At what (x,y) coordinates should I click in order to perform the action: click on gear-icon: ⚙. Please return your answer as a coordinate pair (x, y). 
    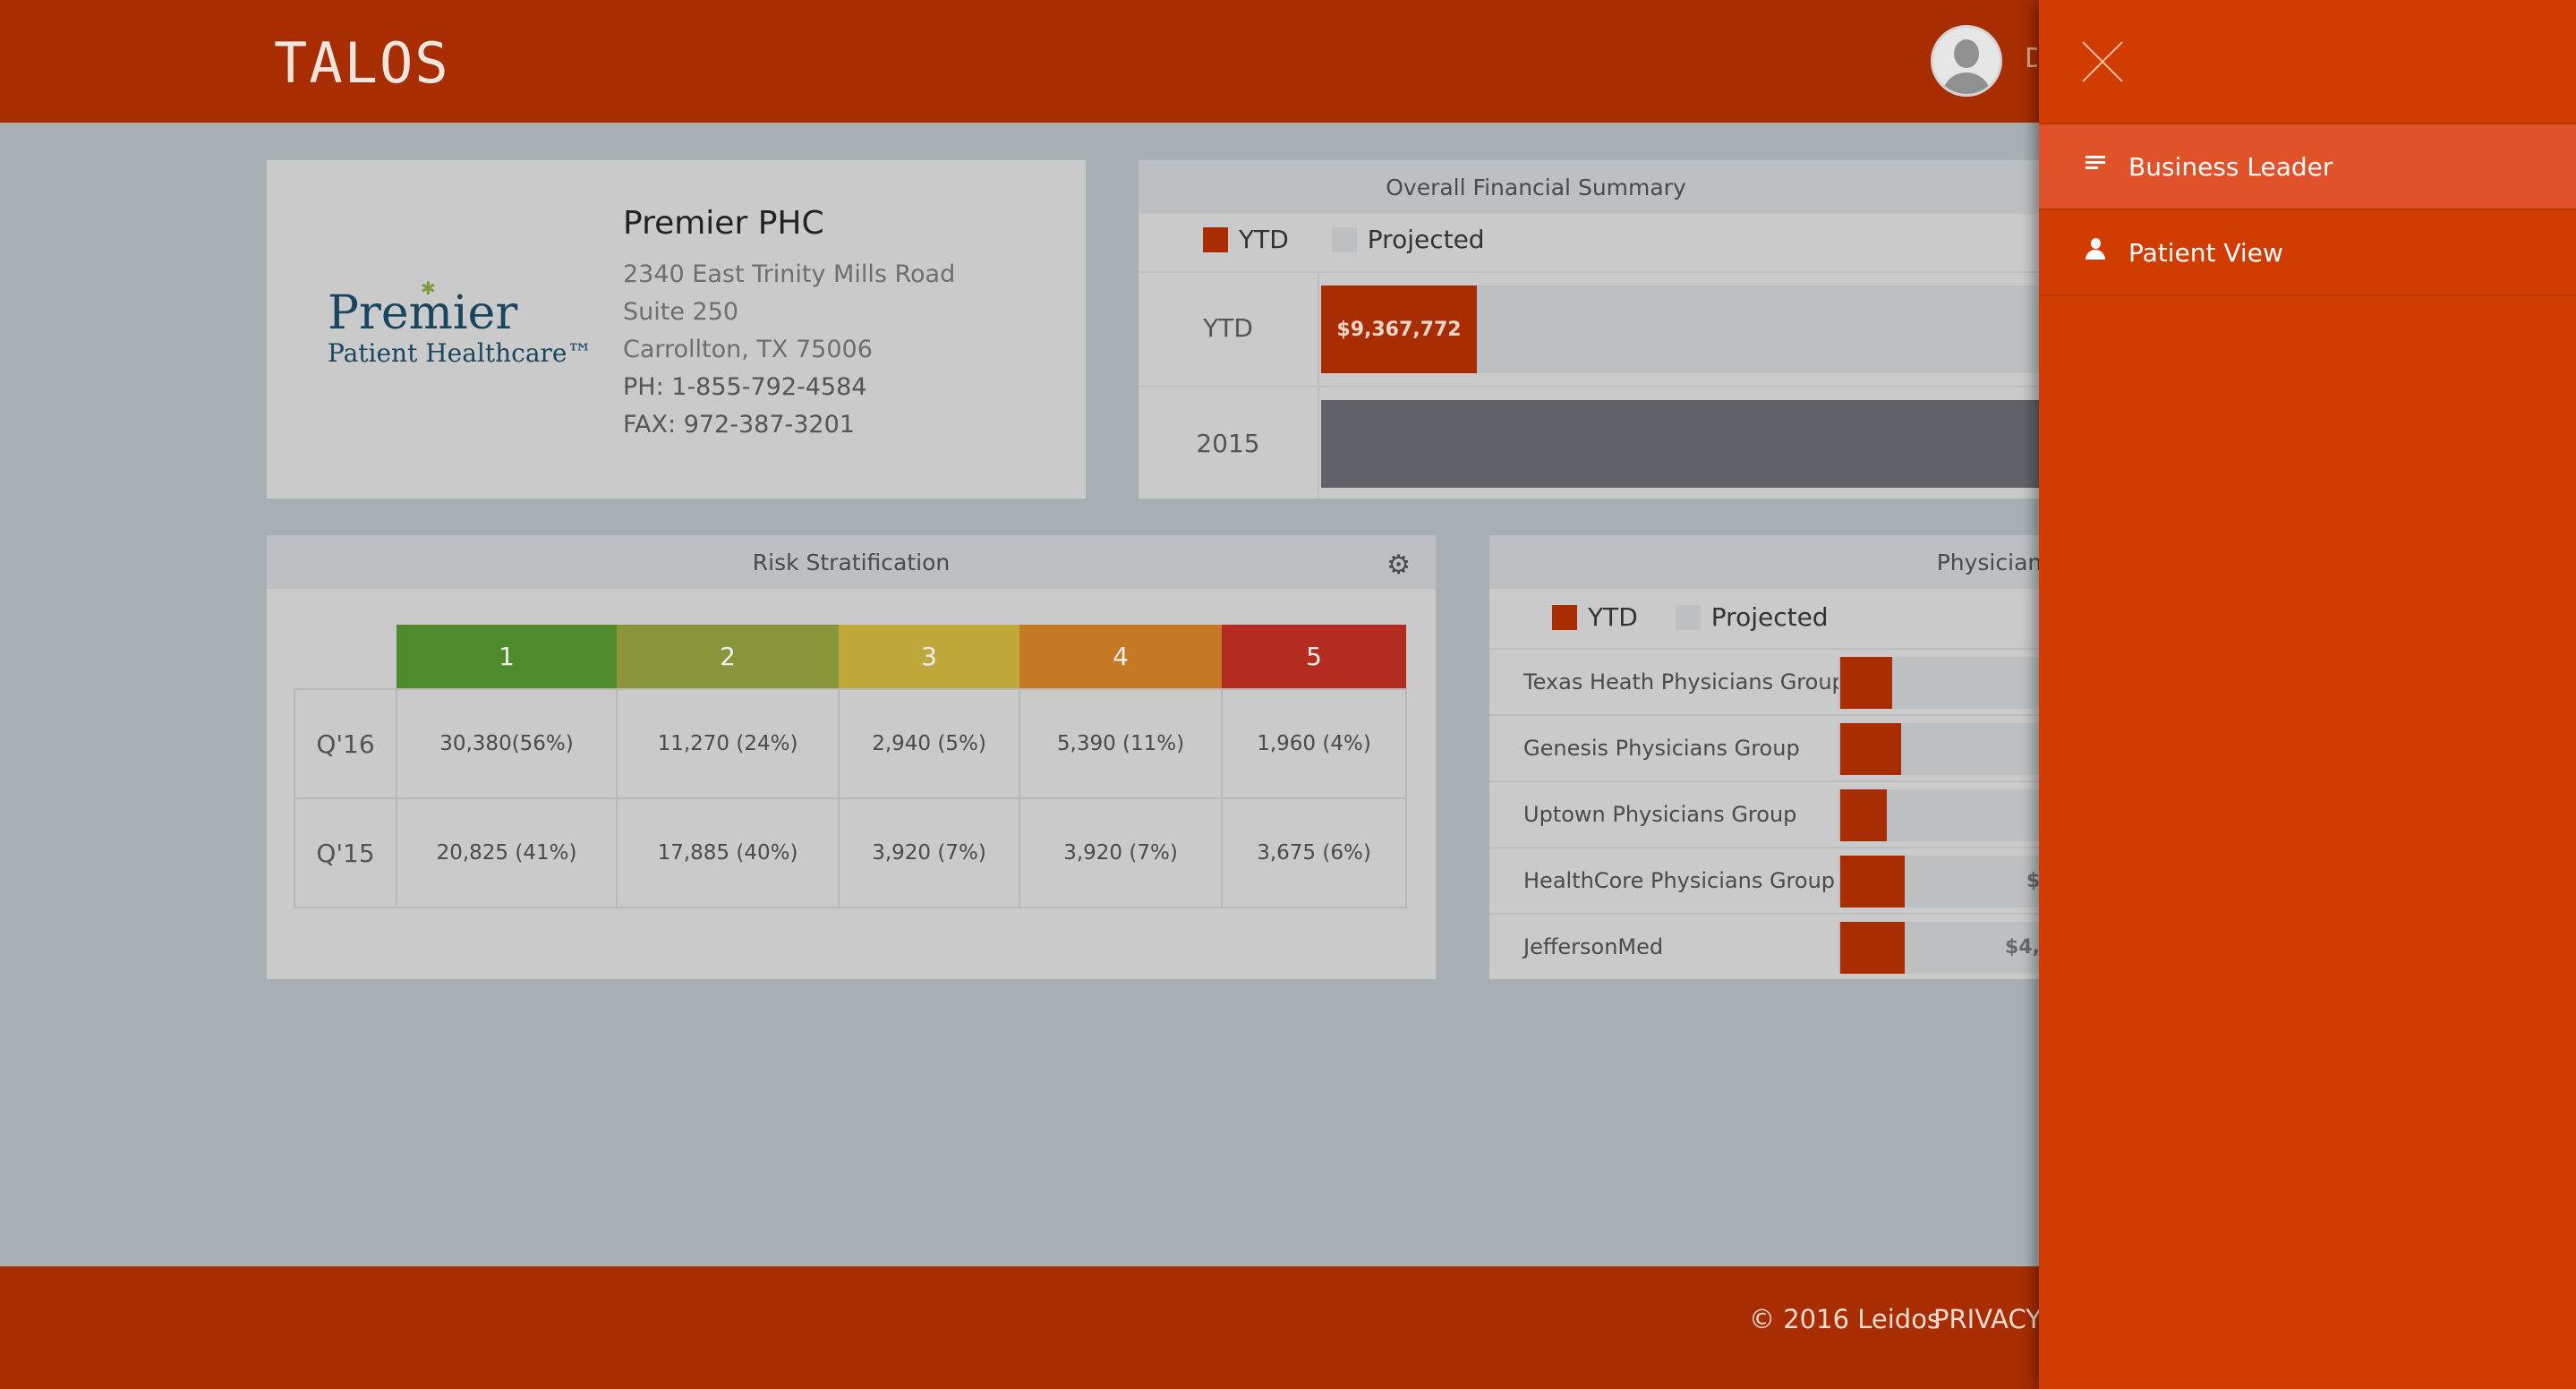
    Looking at the image, I should click on (1398, 565).